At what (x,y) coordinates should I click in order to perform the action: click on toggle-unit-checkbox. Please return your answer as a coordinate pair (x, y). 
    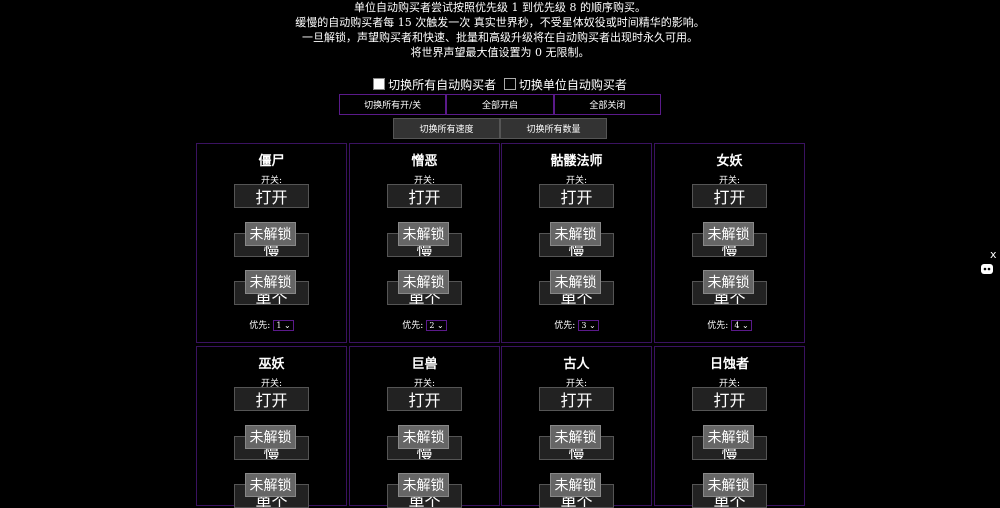
    Looking at the image, I should click on (509, 84).